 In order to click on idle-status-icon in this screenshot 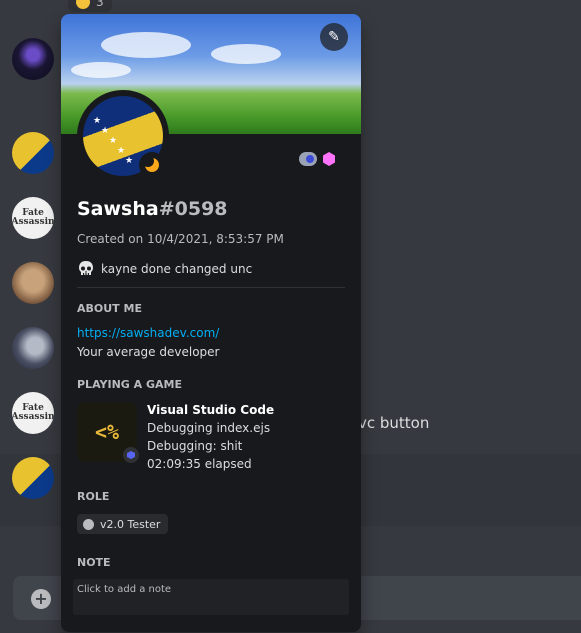, I will do `click(152, 165)`.